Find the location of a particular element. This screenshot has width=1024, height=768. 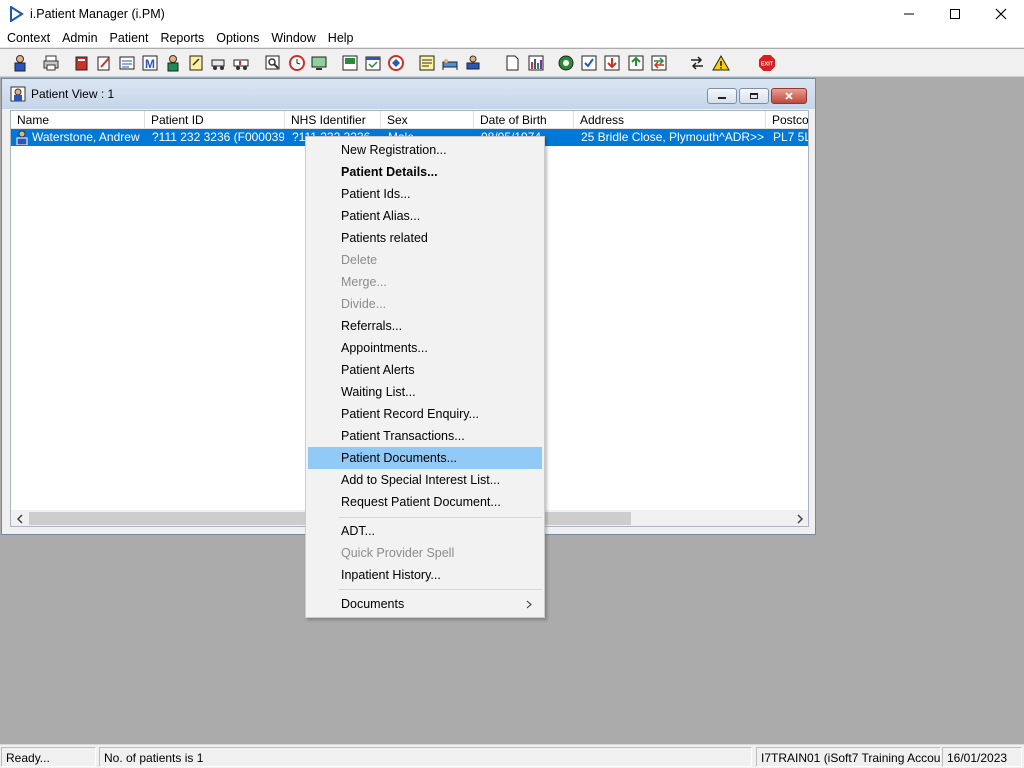

menu-item-patients-related: Patients related is located at coordinates (425, 238).